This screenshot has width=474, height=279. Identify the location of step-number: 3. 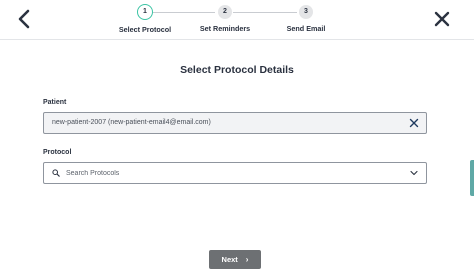
(306, 12).